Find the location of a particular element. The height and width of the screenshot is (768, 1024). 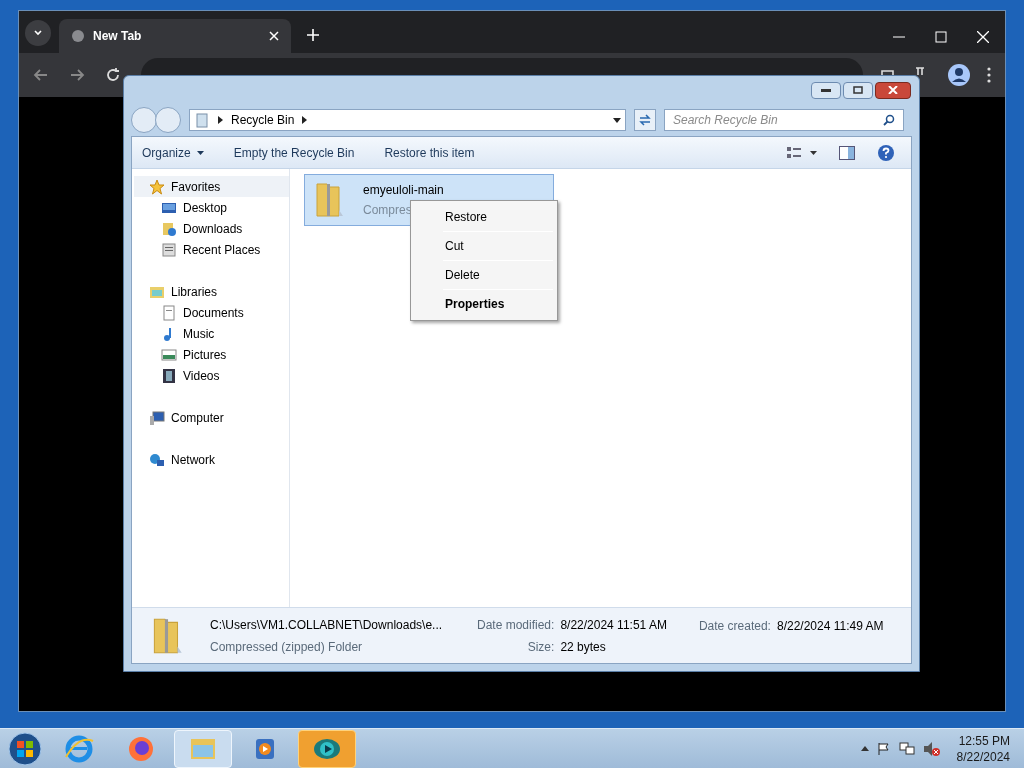

nav-group: Favorites is located at coordinates (211, 186).